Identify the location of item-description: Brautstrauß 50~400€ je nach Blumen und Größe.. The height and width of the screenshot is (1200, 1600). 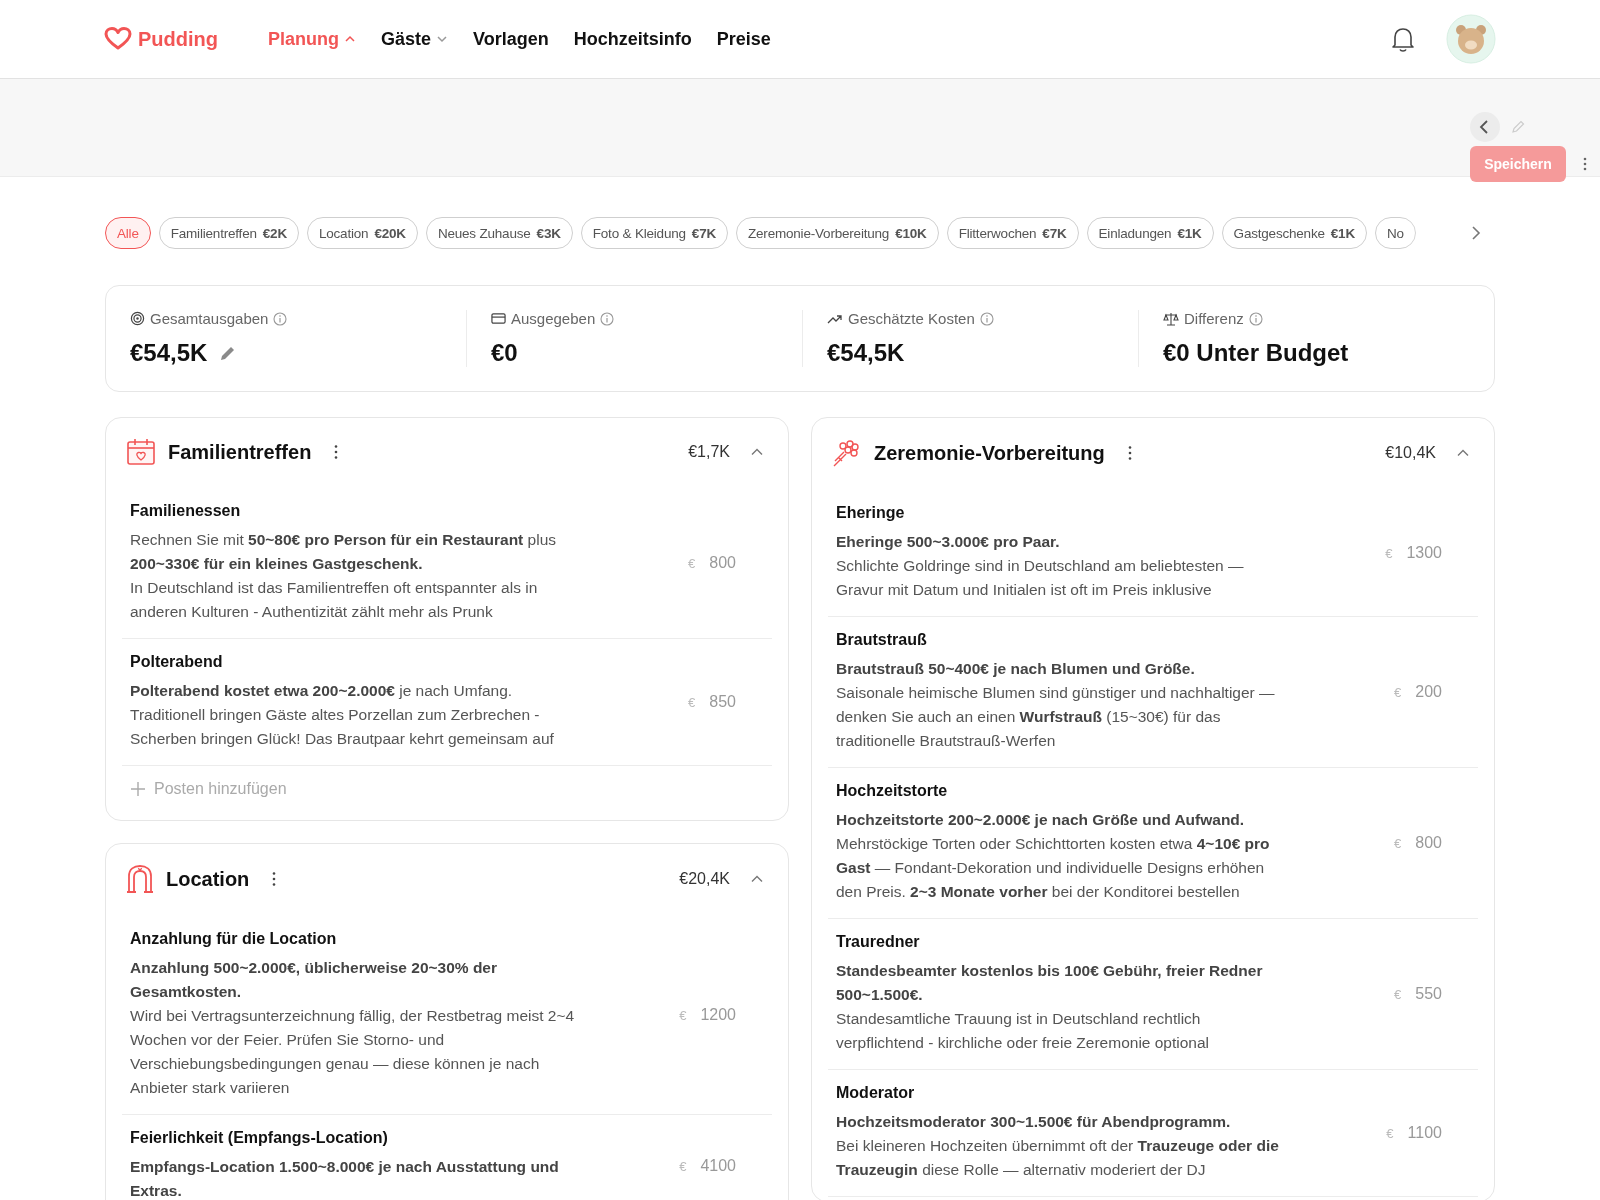
(1016, 669).